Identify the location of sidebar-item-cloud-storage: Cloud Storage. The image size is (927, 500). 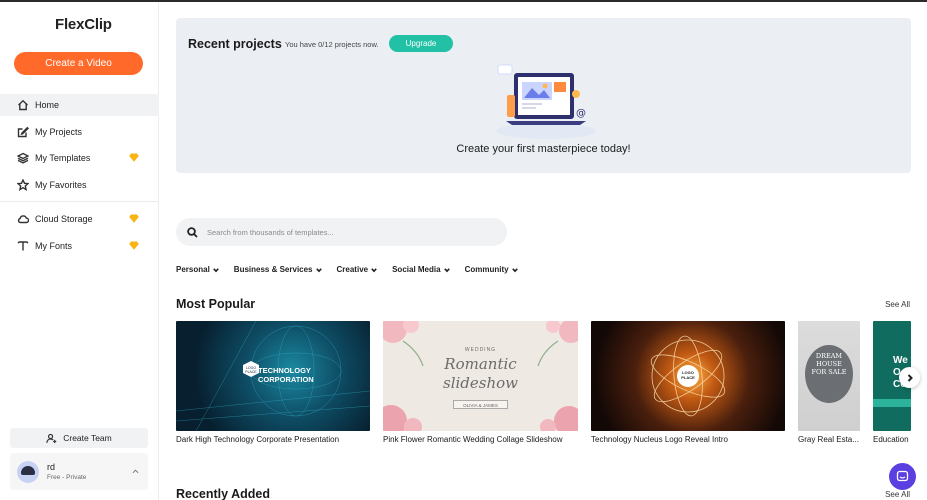
(79, 219).